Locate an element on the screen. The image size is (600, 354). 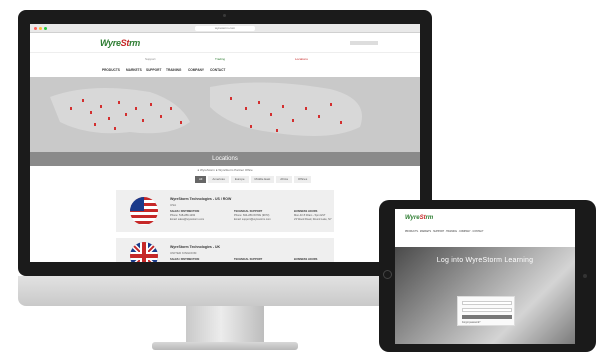
address-bar: wyrestorm.com is located at coordinates (225, 28).